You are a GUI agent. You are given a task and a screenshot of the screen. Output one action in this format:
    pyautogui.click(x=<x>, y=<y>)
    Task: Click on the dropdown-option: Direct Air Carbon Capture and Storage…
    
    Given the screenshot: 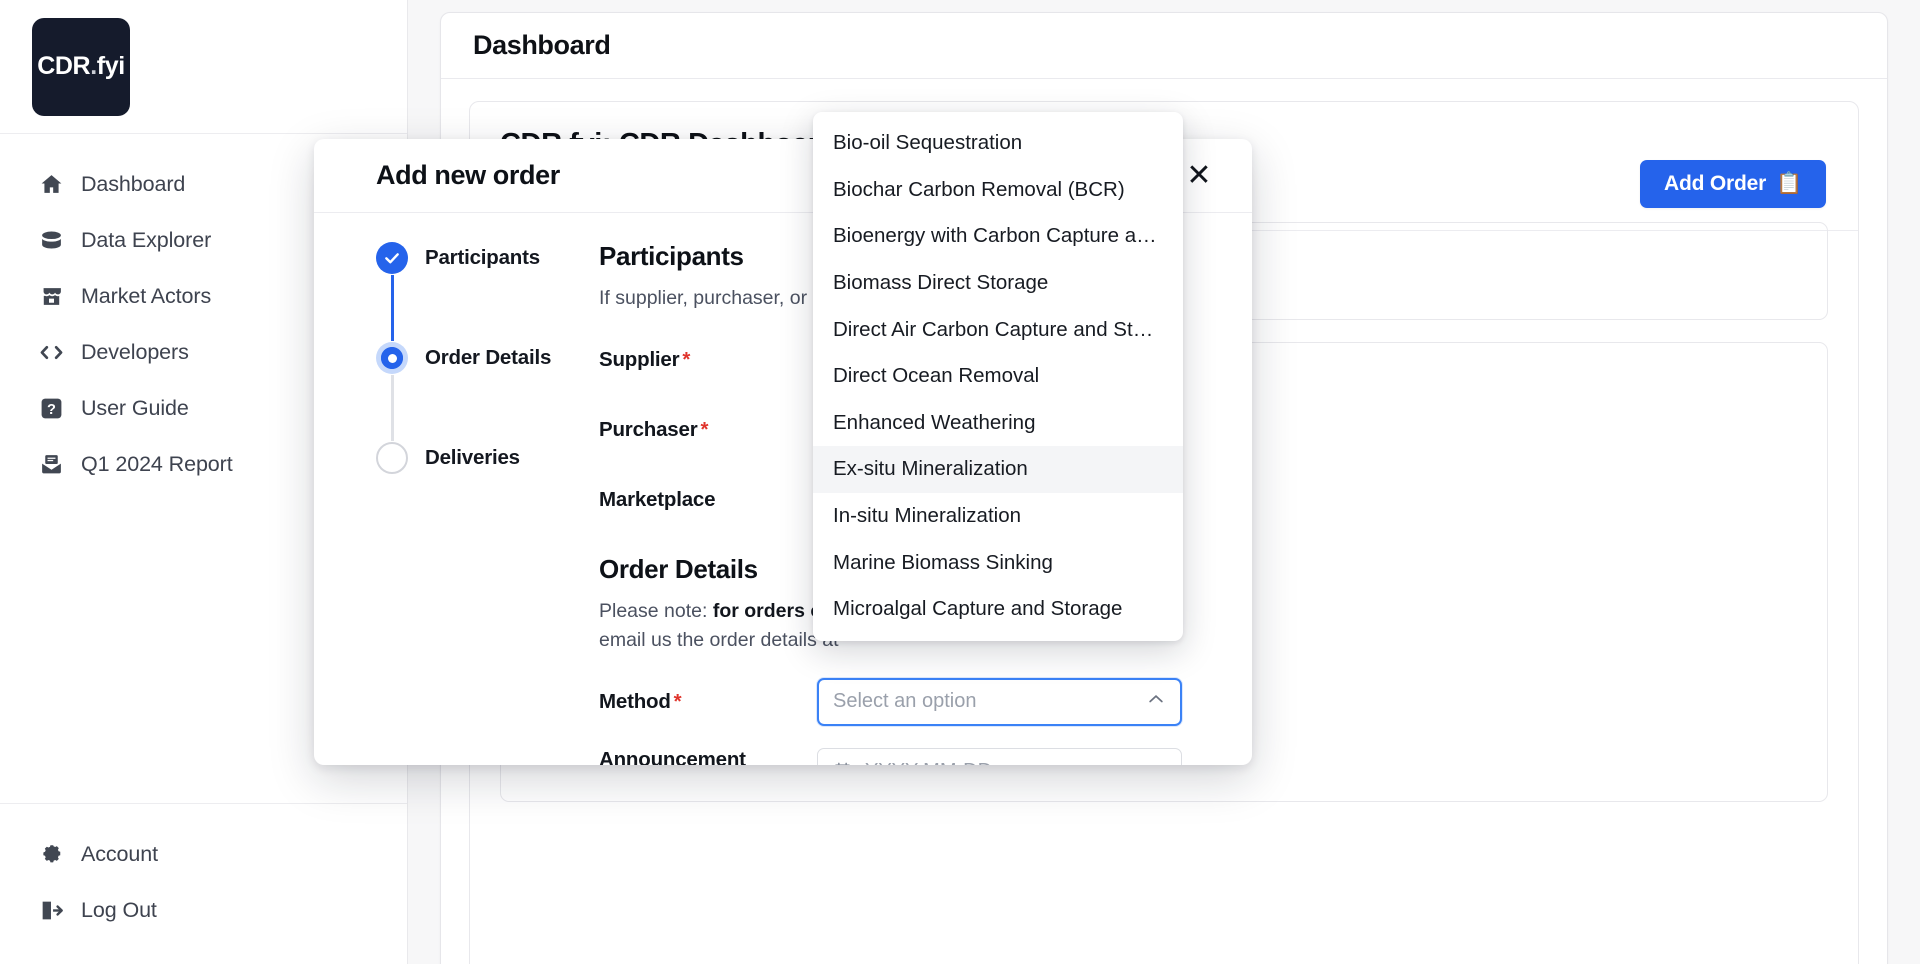 What is the action you would take?
    pyautogui.click(x=998, y=329)
    